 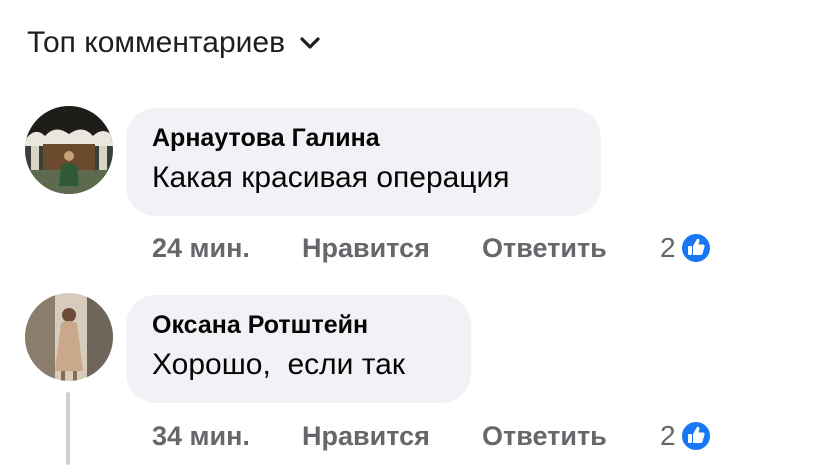 I want to click on sort-label: Топ комментариев, so click(x=156, y=42).